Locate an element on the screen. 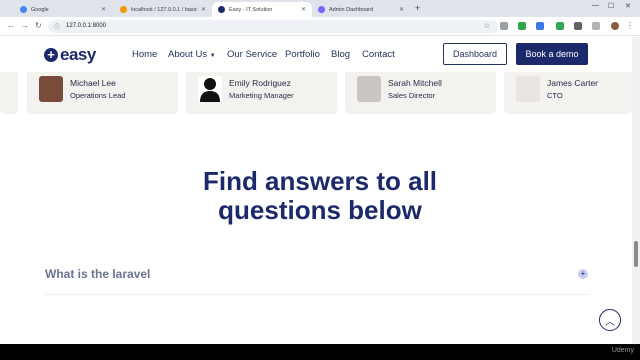 The height and width of the screenshot is (360, 640). tab-admin-dashboard: Admin Dashboard ✕ is located at coordinates (361, 9).